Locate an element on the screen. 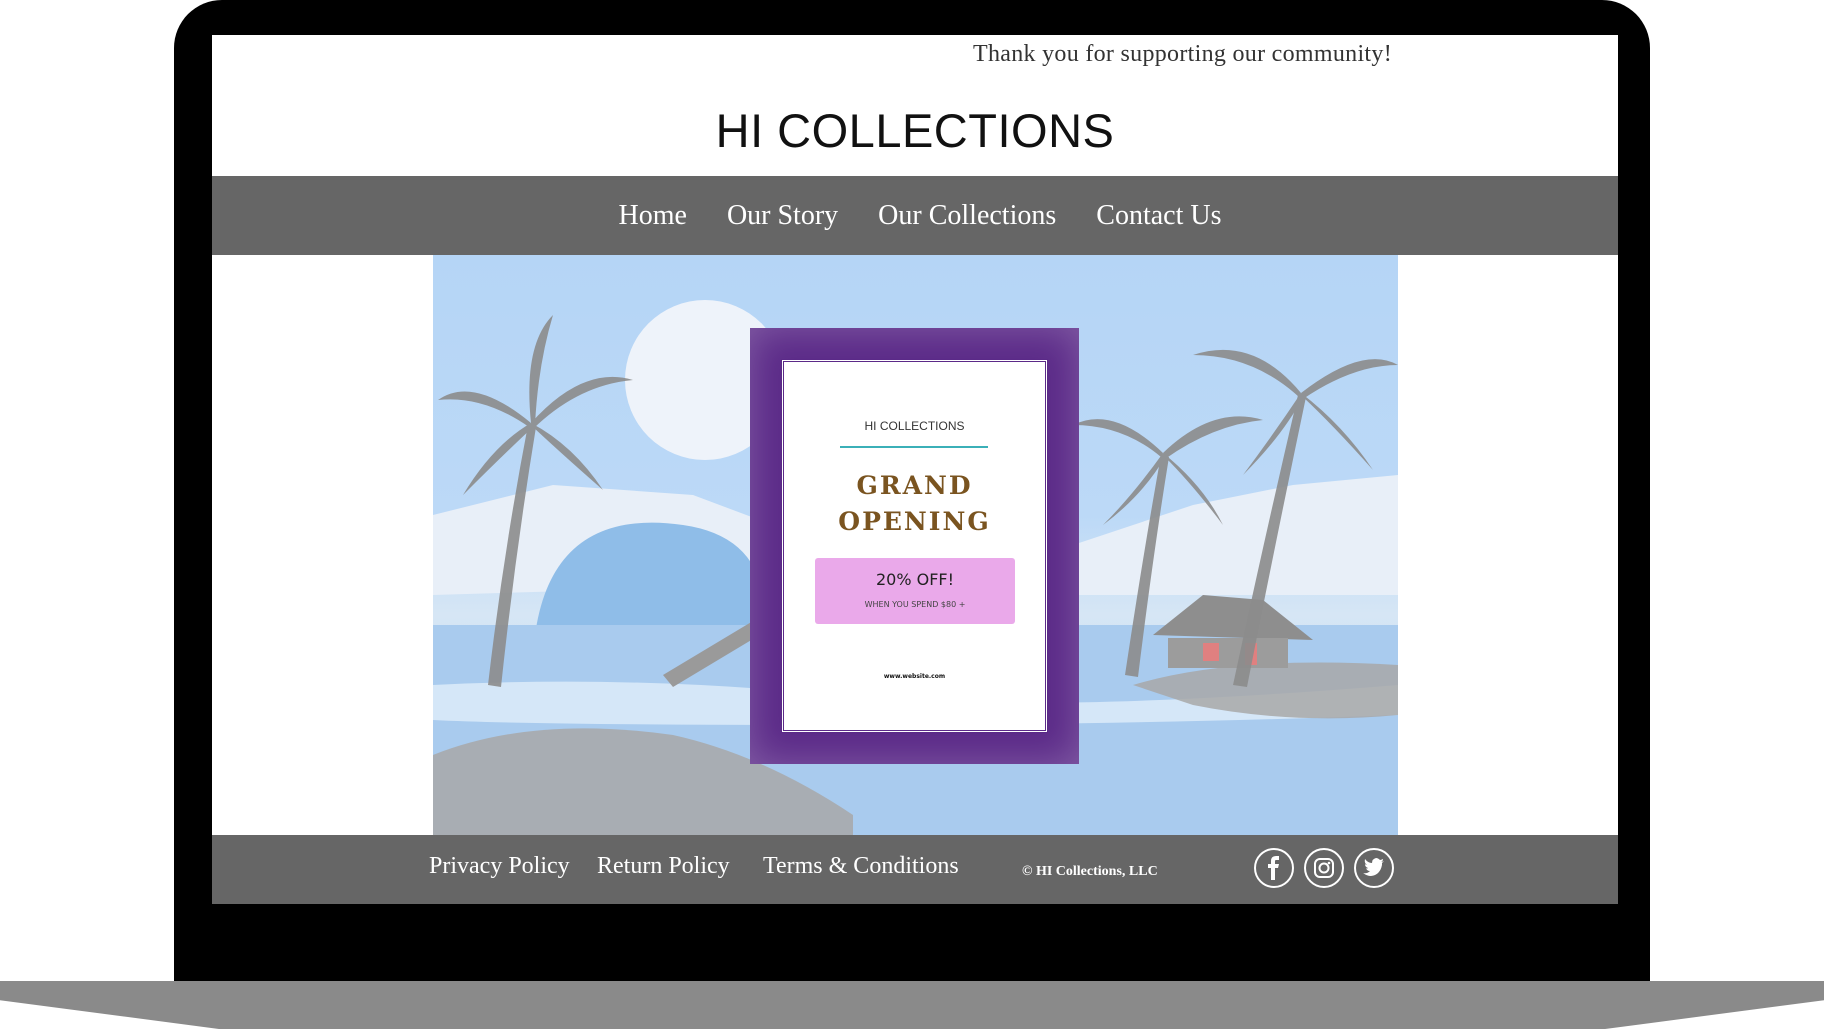 This screenshot has width=1824, height=1030. return-policy-link: Return Policy is located at coordinates (663, 866).